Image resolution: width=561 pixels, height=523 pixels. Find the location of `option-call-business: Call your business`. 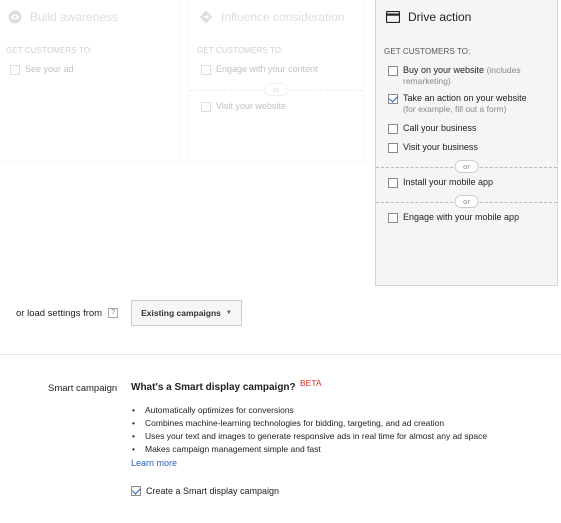

option-call-business: Call your business is located at coordinates (466, 128).